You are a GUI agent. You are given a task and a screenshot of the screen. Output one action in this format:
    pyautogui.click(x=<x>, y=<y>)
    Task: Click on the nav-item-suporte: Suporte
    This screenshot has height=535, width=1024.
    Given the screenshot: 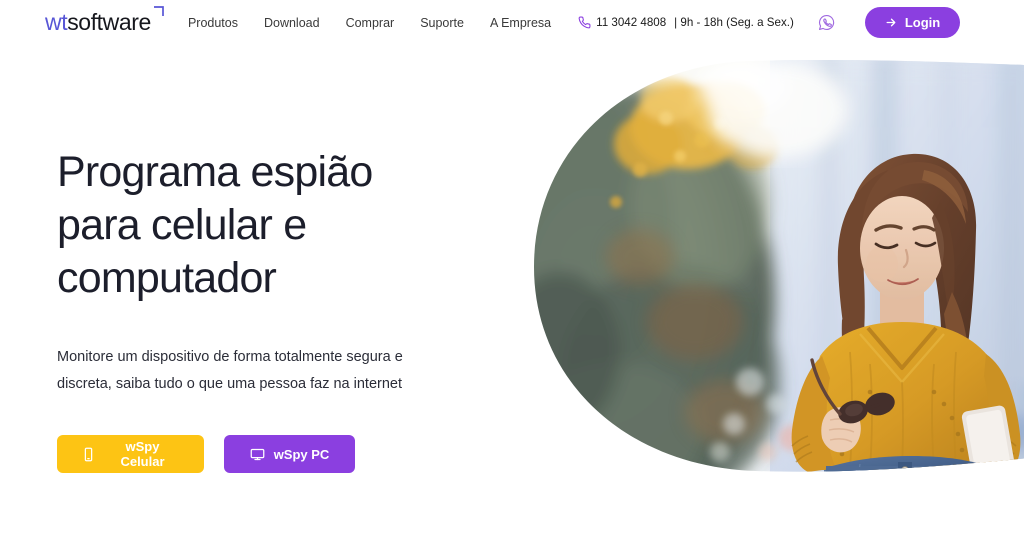 What is the action you would take?
    pyautogui.click(x=442, y=23)
    